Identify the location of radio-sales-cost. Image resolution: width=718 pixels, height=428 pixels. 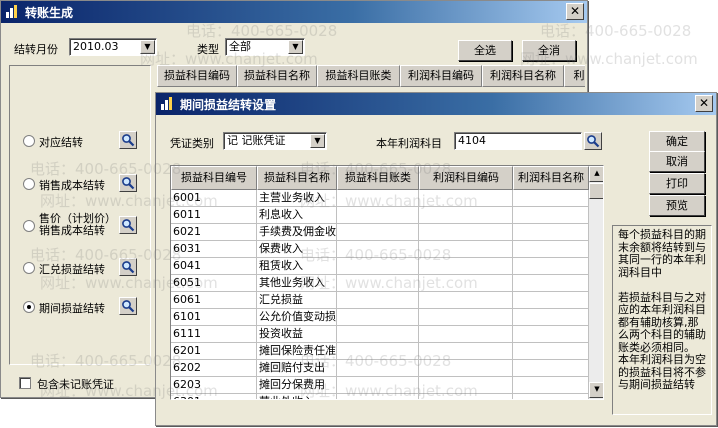
(29, 184).